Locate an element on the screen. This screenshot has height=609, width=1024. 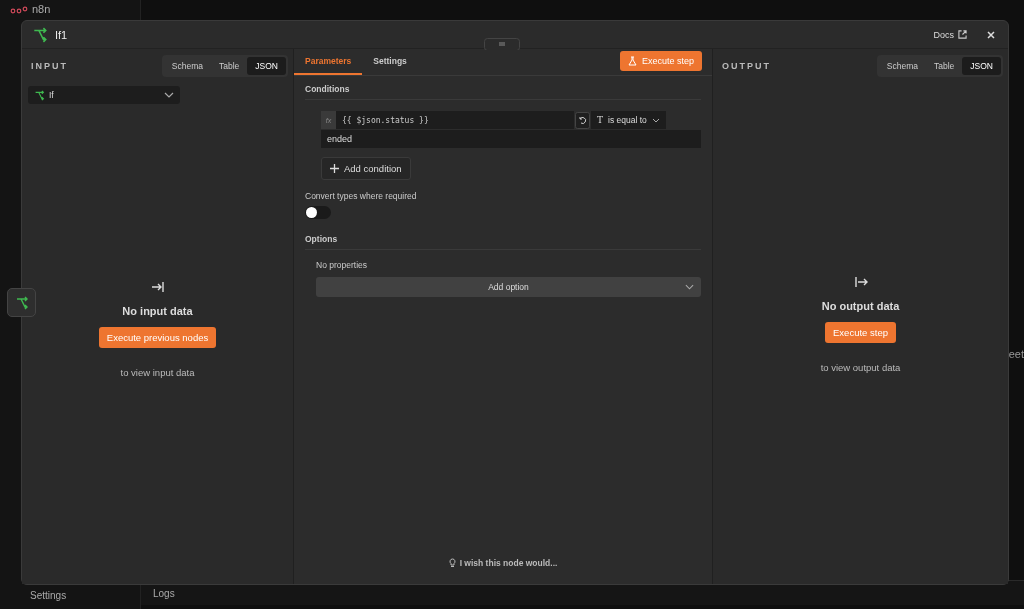
add-condition-button: Add condition is located at coordinates (366, 168).